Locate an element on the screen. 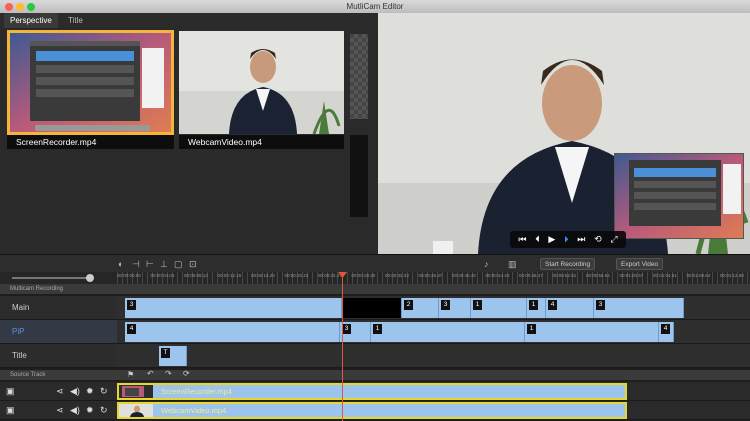  timecode-label: 00:00:08.13 is located at coordinates (196, 275).